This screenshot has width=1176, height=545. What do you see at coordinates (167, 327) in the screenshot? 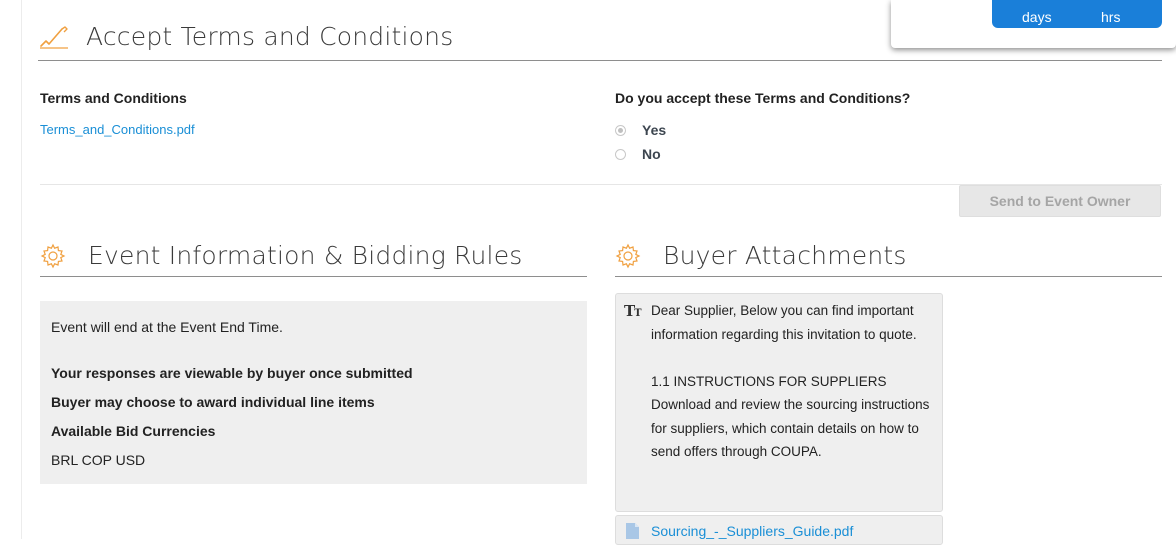
I see `event-end-text: Event will end at the Event End Time.` at bounding box center [167, 327].